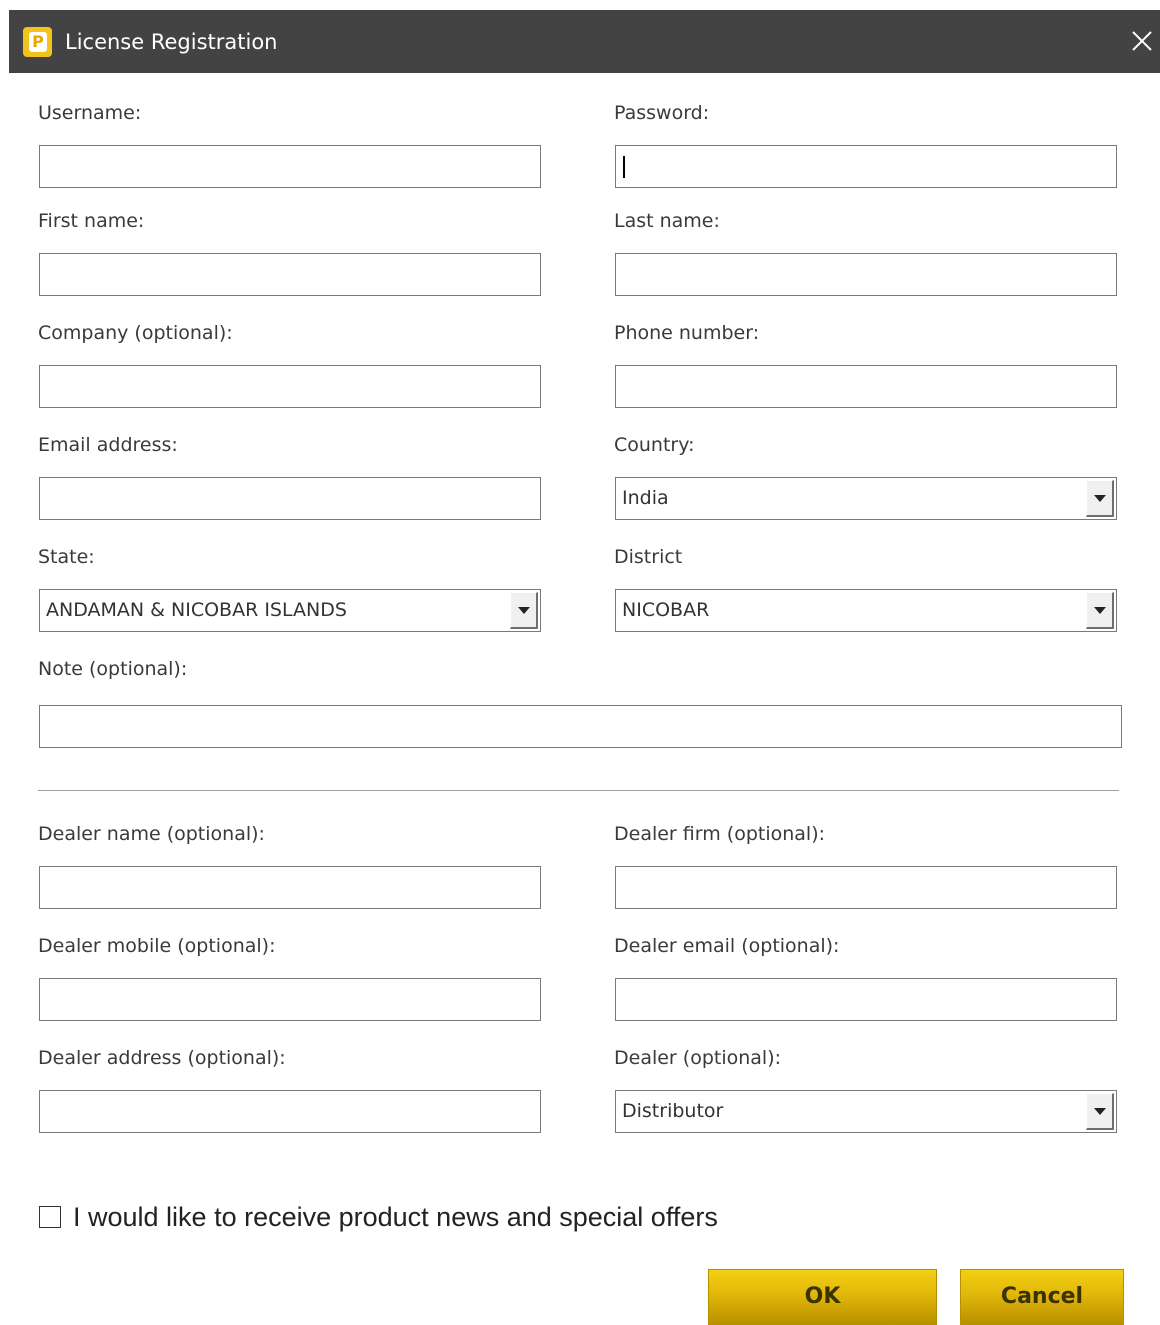 Image resolution: width=1160 pixels, height=1325 pixels. I want to click on app-logo-letter: P, so click(38, 42).